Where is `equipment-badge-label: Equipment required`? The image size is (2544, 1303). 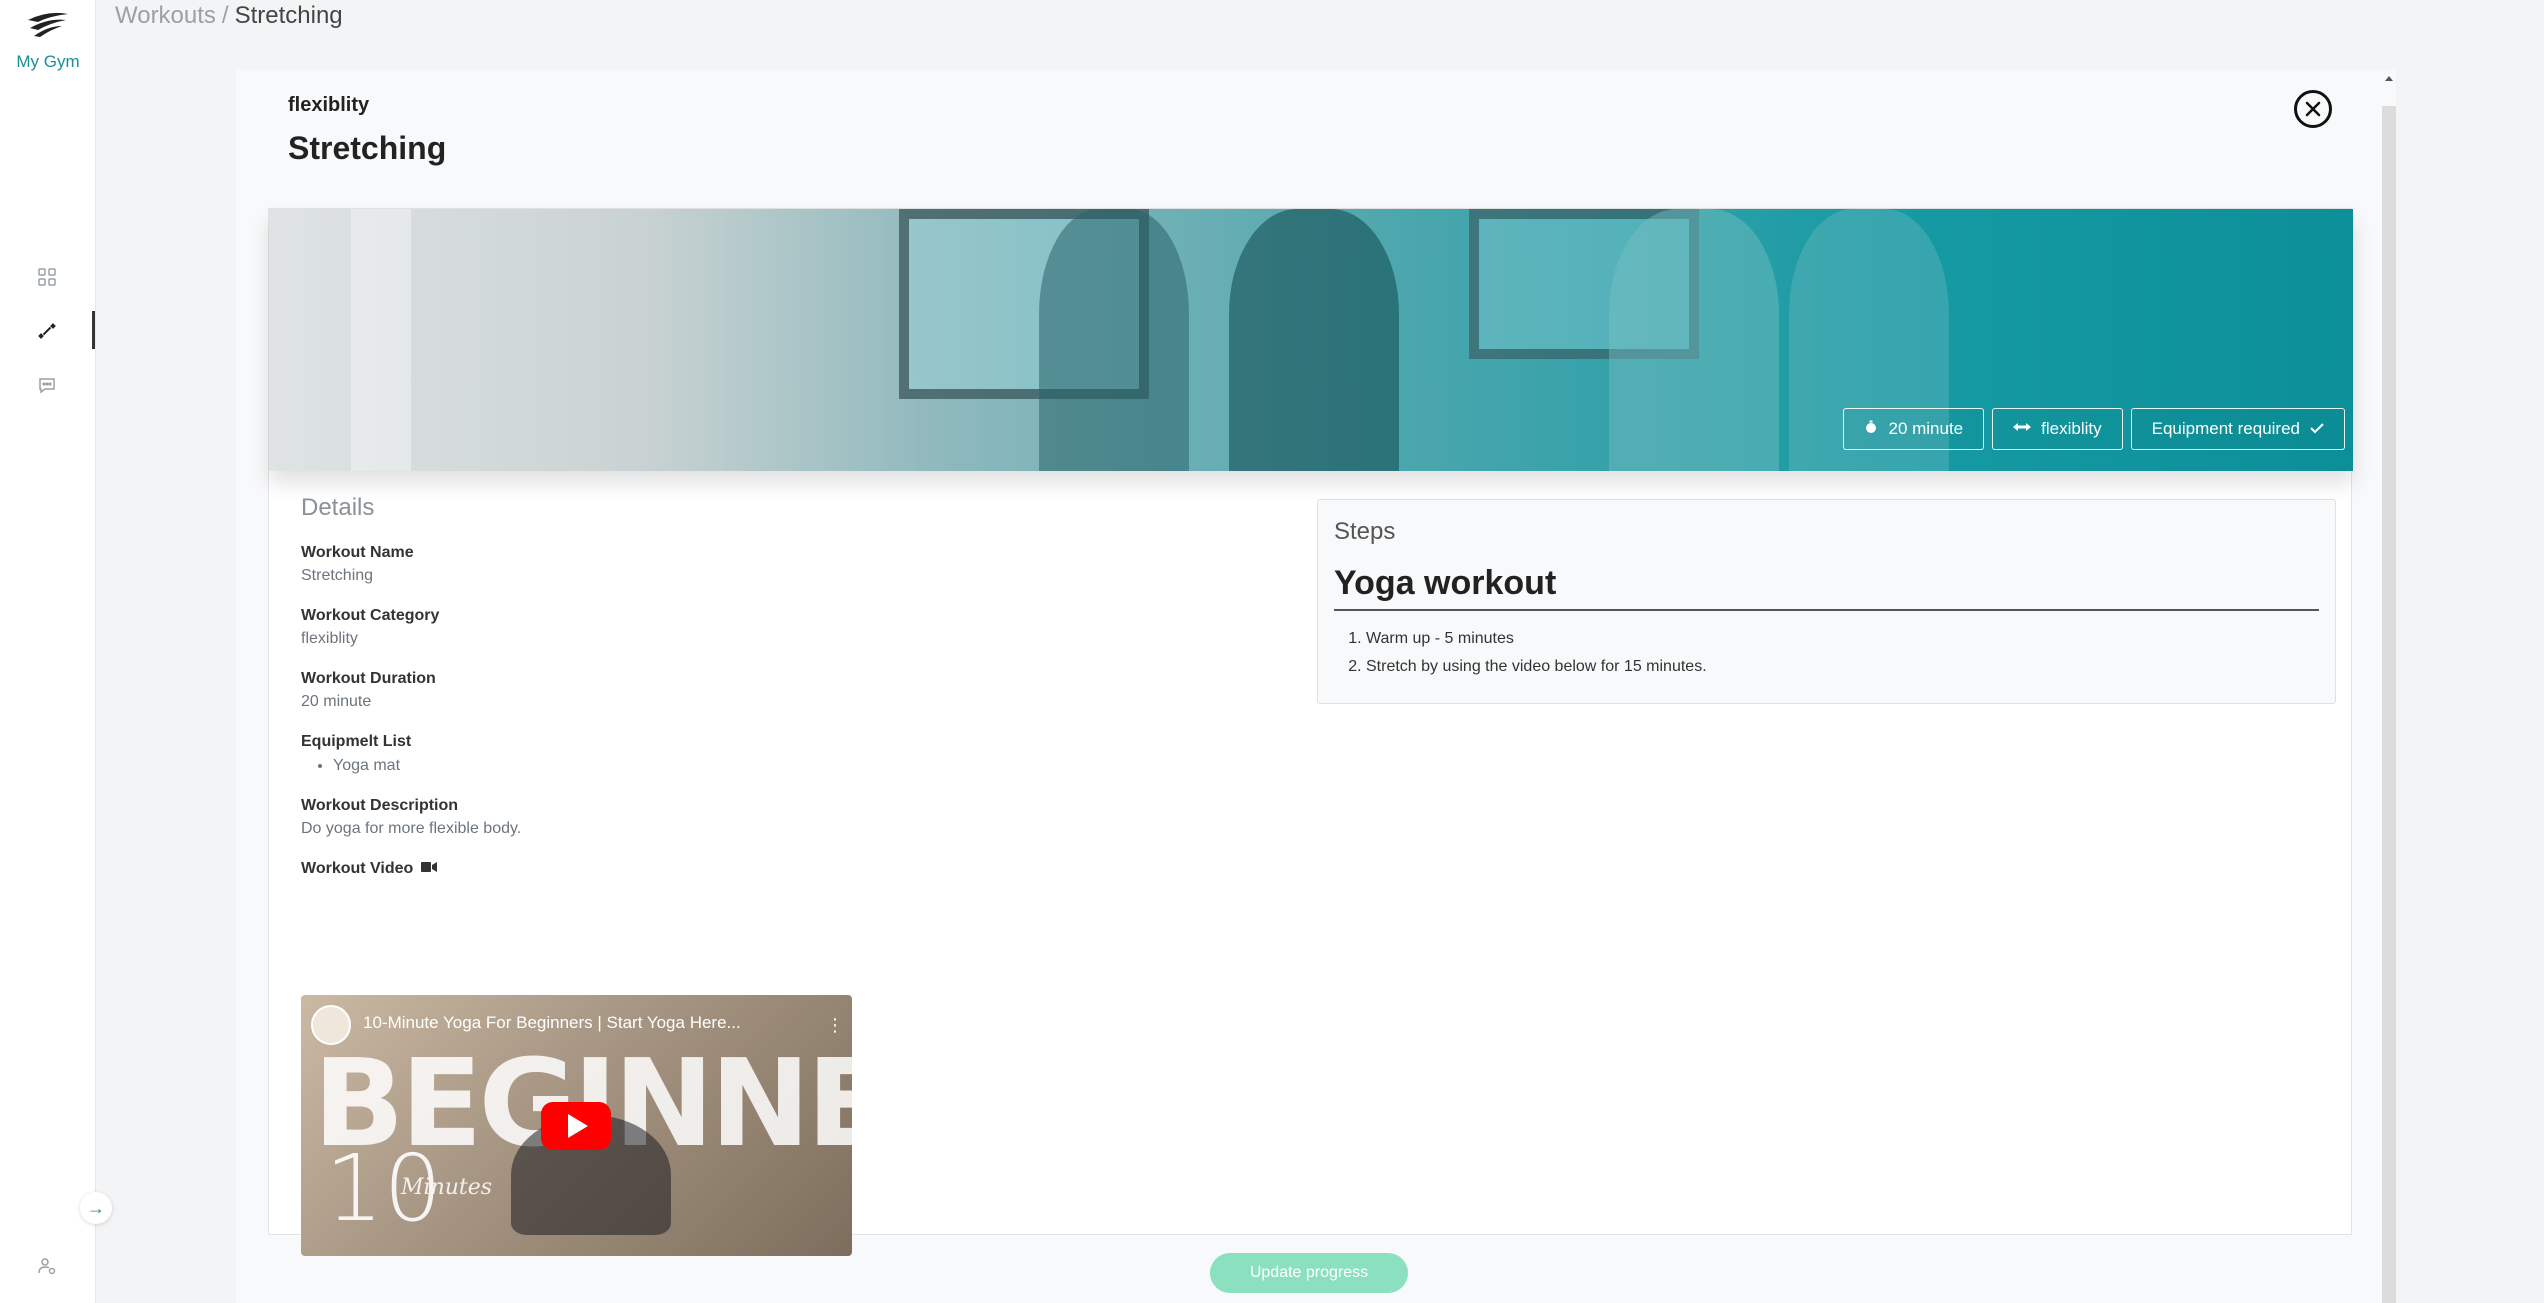 equipment-badge-label: Equipment required is located at coordinates (2225, 428).